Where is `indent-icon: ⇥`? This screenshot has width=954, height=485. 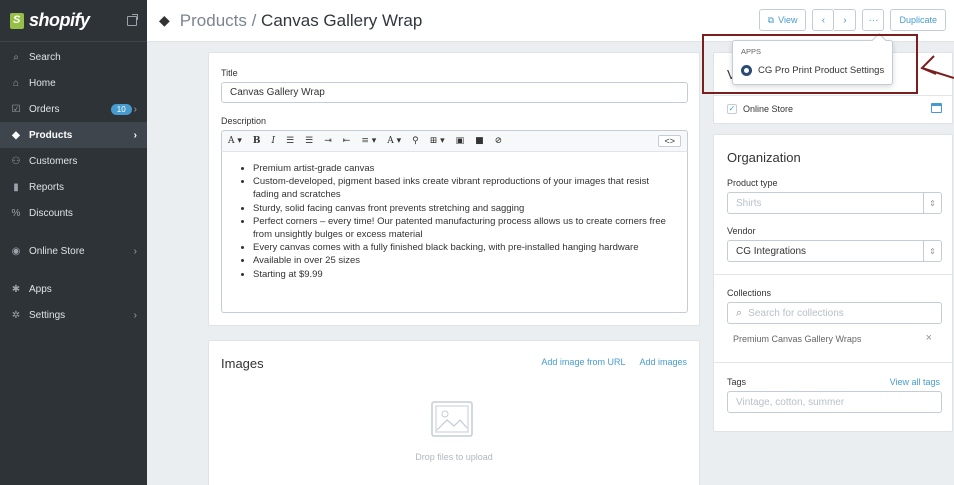 indent-icon: ⇥ is located at coordinates (328, 141).